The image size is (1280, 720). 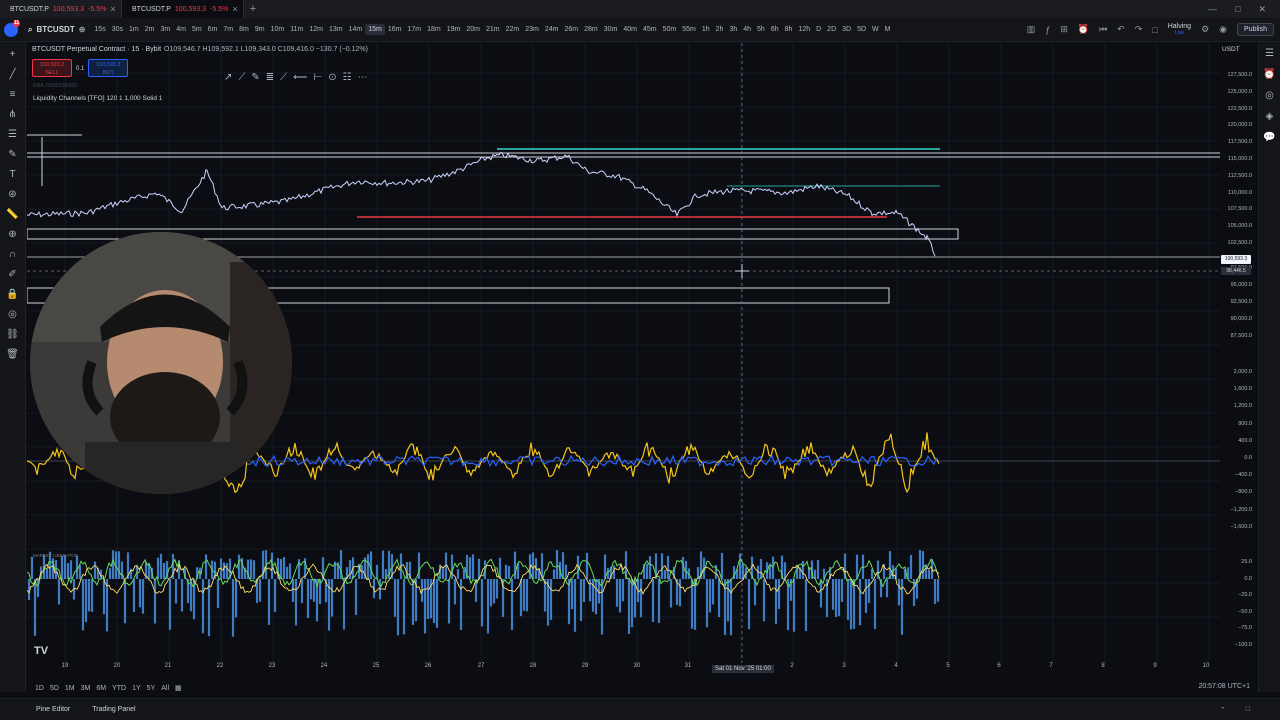 What do you see at coordinates (12, 354) in the screenshot?
I see `trash-icon: 🗑` at bounding box center [12, 354].